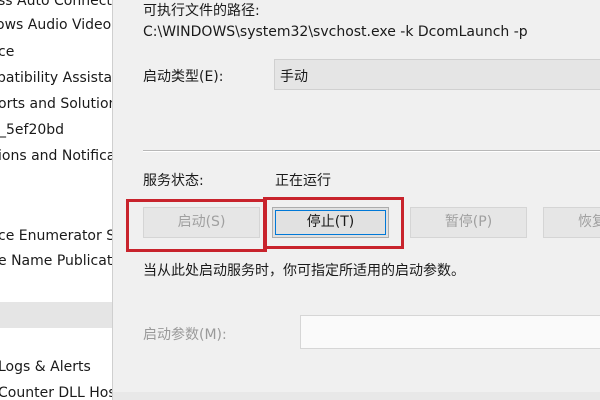  What do you see at coordinates (571, 222) in the screenshot?
I see `resume-button: 恢复` at bounding box center [571, 222].